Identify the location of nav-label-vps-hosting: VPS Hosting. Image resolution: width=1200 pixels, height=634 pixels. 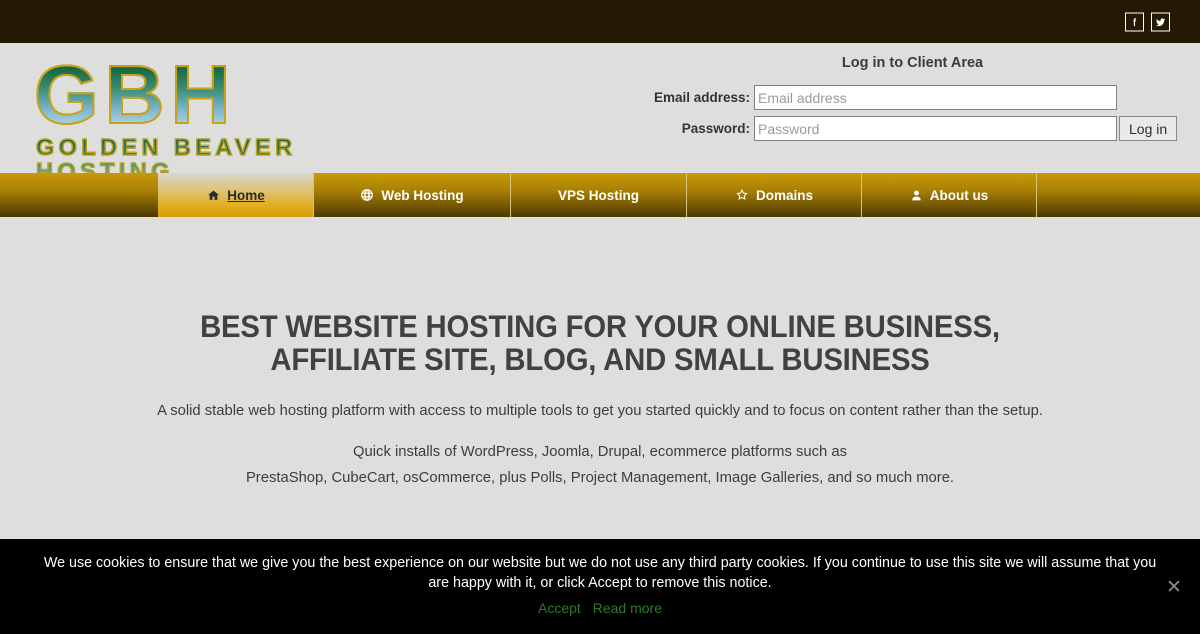
(598, 195).